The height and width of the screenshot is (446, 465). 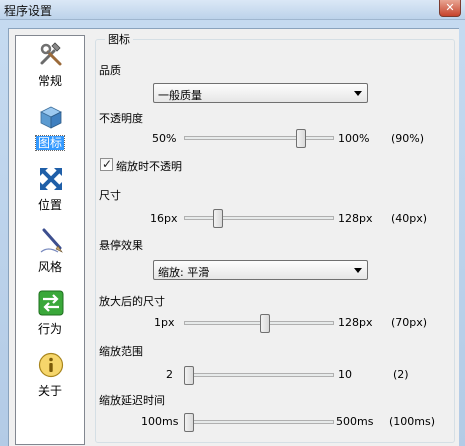 I want to click on zoom-delay-label: 缩放延迟时间, so click(x=132, y=400).